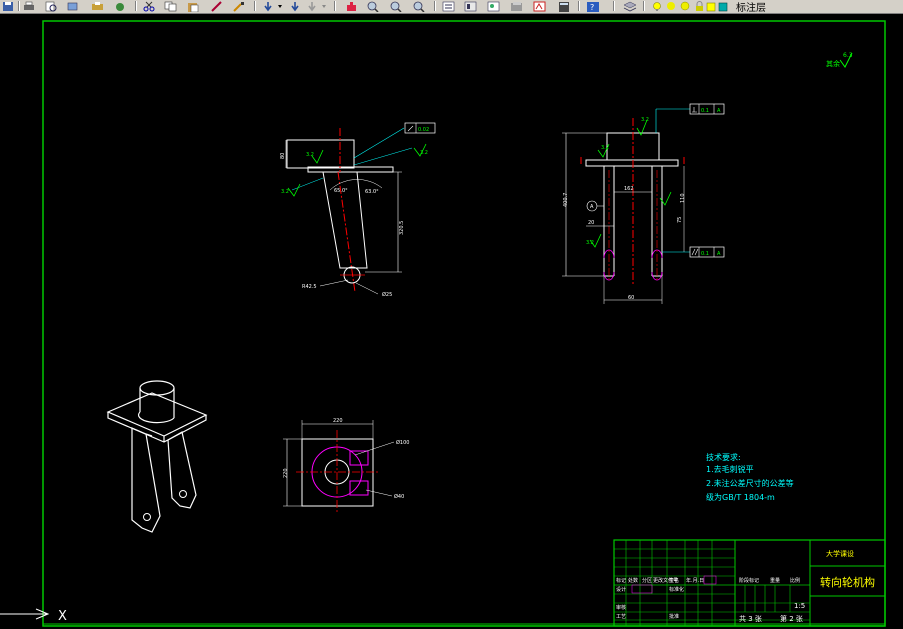  Describe the element at coordinates (676, 589) in the screenshot. I see `tb-standard: 标准化` at that location.